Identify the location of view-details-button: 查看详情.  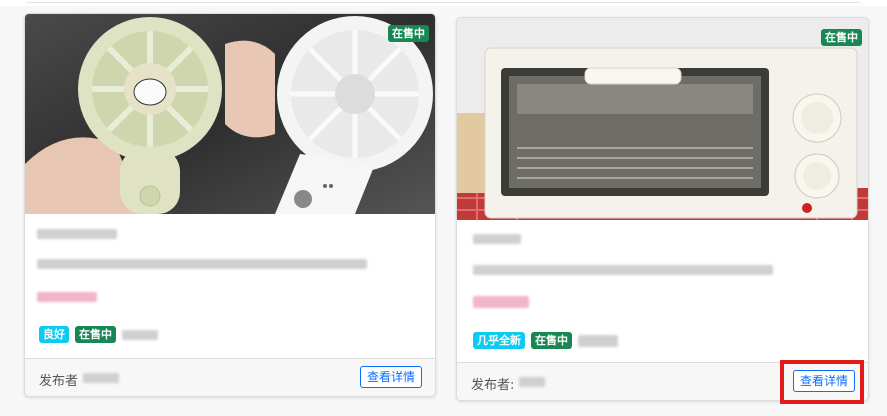
(390, 377).